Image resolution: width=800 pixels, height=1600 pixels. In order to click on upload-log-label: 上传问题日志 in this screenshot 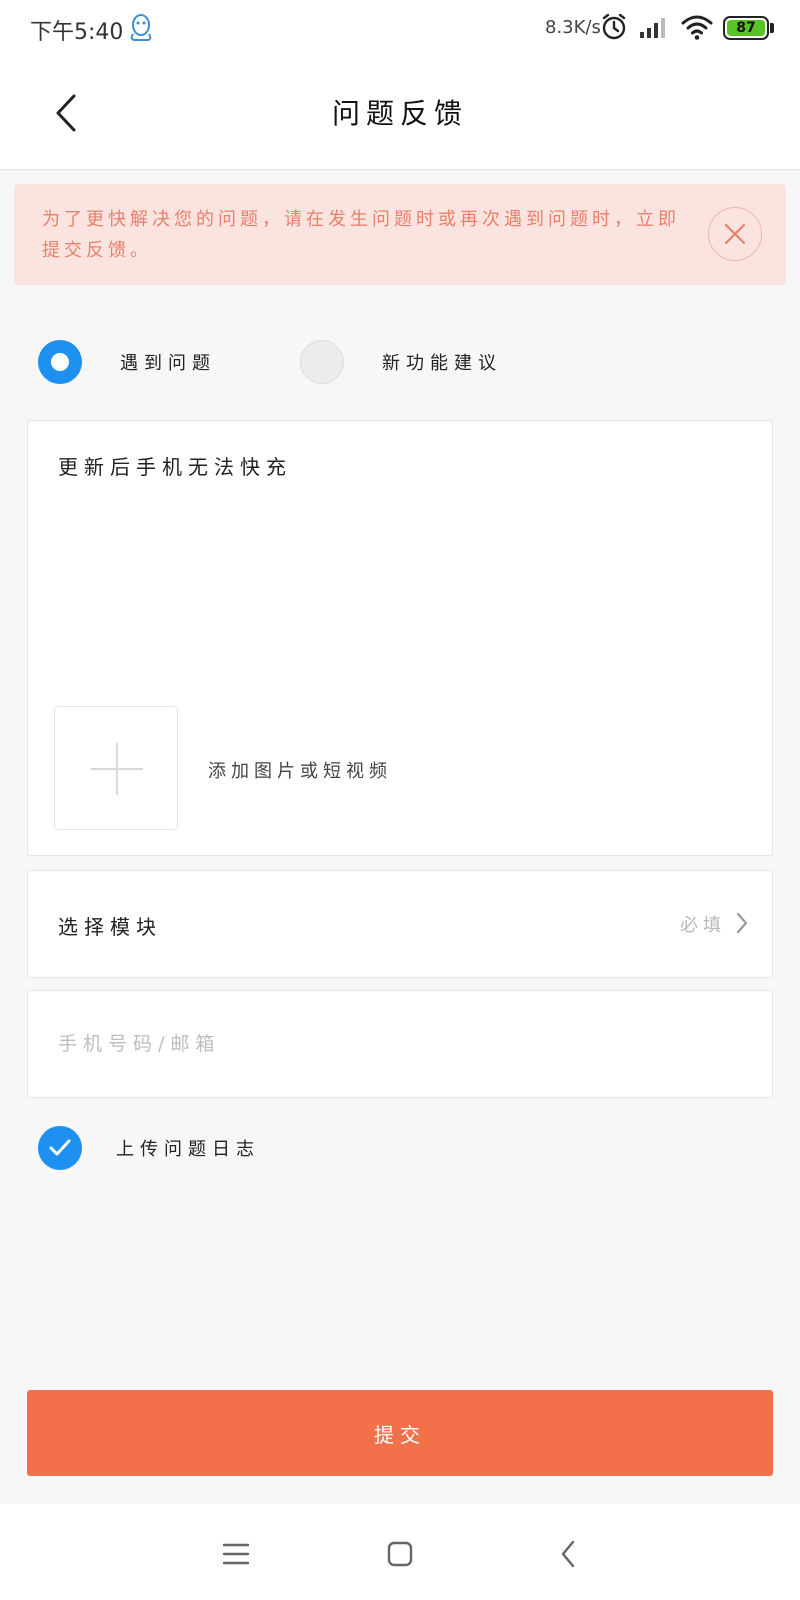, I will do `click(188, 1149)`.